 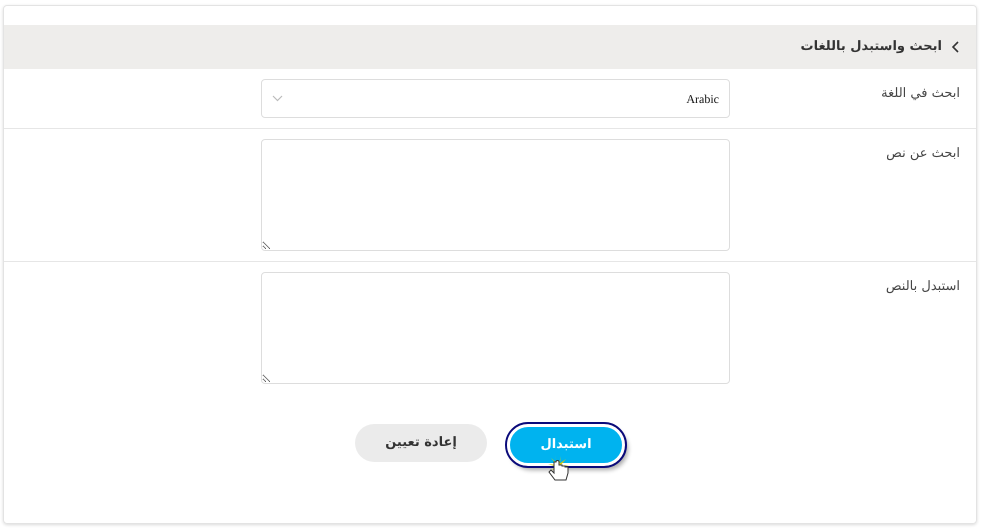 What do you see at coordinates (956, 47) in the screenshot?
I see `collapse-chevron-icon` at bounding box center [956, 47].